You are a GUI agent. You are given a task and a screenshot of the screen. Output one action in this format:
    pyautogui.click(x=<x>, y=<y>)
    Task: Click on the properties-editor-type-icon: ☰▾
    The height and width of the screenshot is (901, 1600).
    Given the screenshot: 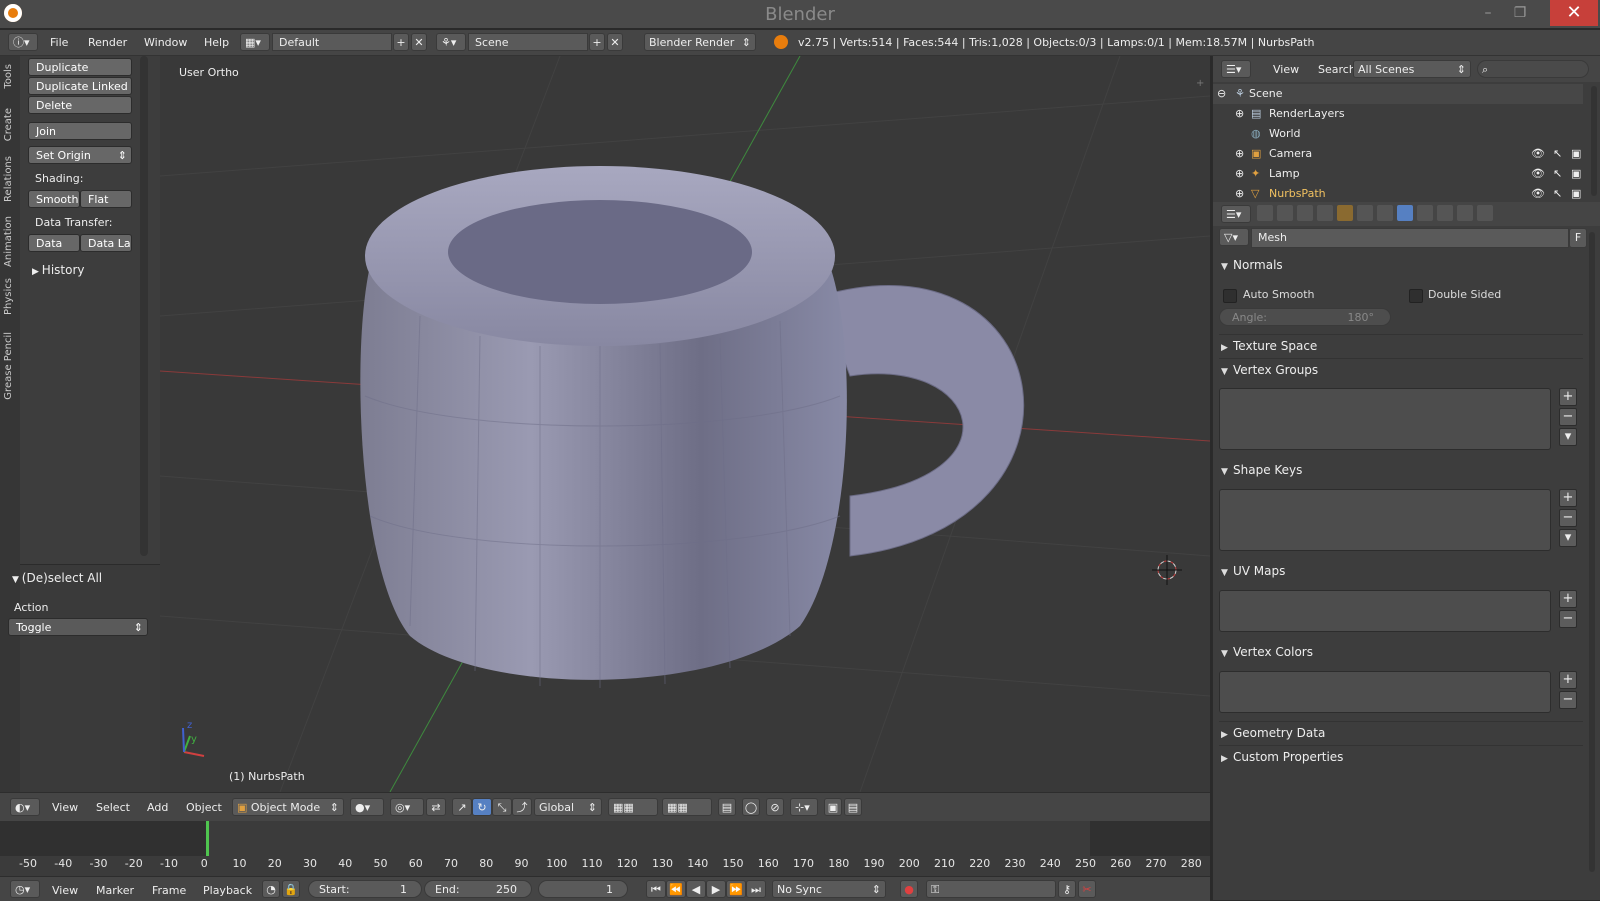 What is the action you would take?
    pyautogui.click(x=1236, y=214)
    